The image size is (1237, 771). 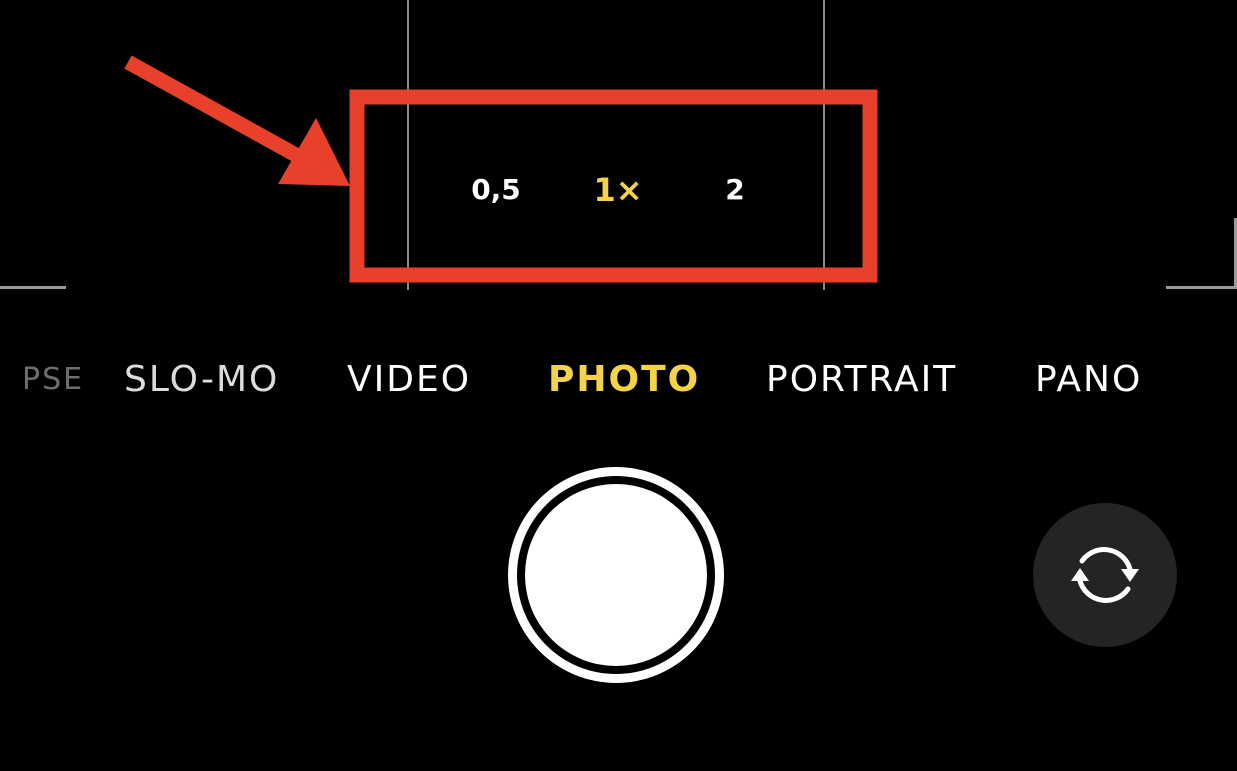 What do you see at coordinates (408, 145) in the screenshot?
I see `grid-line-vertical-left` at bounding box center [408, 145].